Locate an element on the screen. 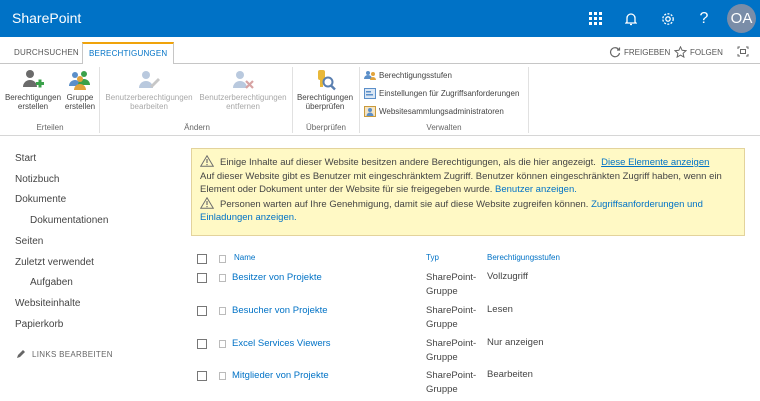 The image size is (760, 401). site-admins-label: Websitesammlungsadministratoren is located at coordinates (441, 111).